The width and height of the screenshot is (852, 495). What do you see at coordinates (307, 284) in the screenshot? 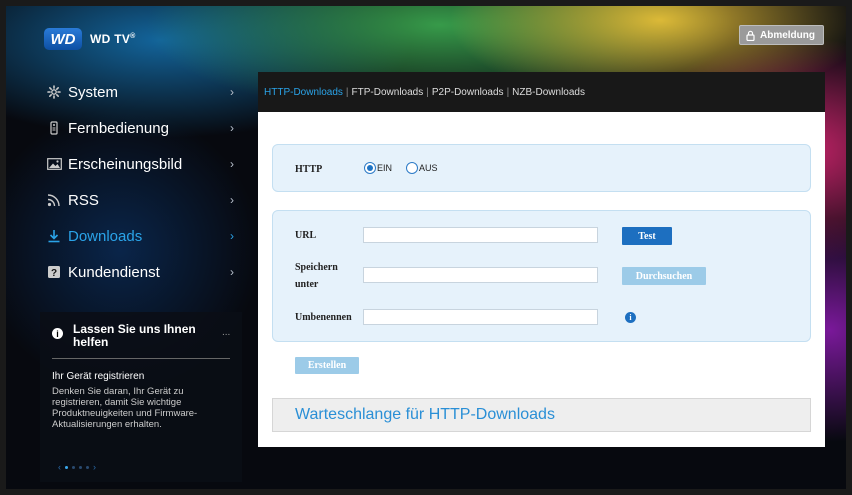
I see `save-as-label-line2: unter` at bounding box center [307, 284].